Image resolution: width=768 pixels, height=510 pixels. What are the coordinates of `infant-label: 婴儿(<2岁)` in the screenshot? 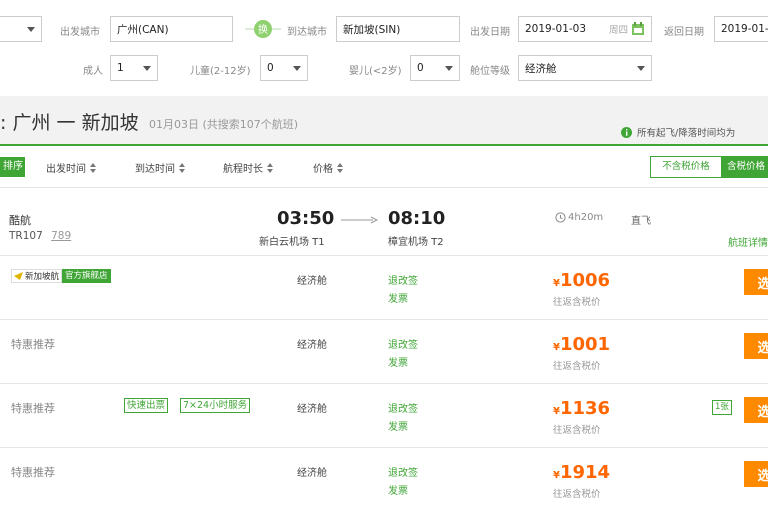 It's located at (375, 71).